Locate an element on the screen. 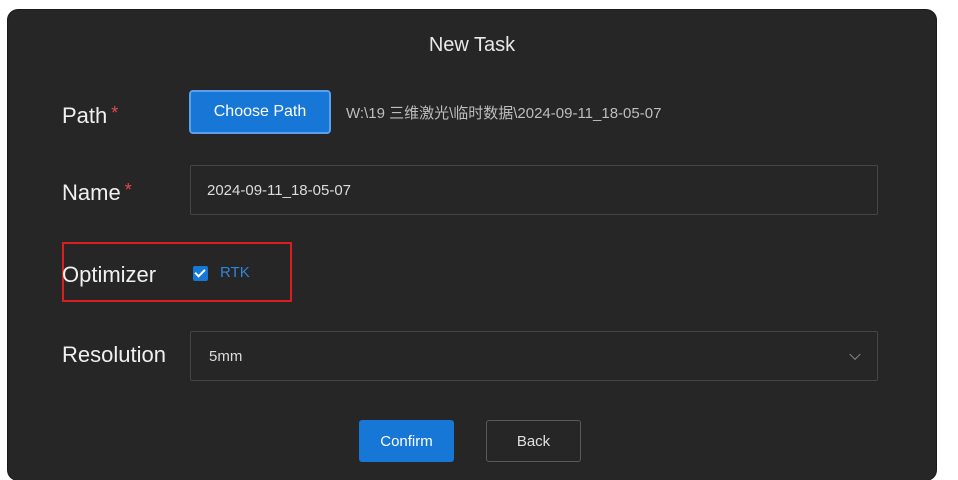 The image size is (958, 480). chevron-down-icon is located at coordinates (855, 354).